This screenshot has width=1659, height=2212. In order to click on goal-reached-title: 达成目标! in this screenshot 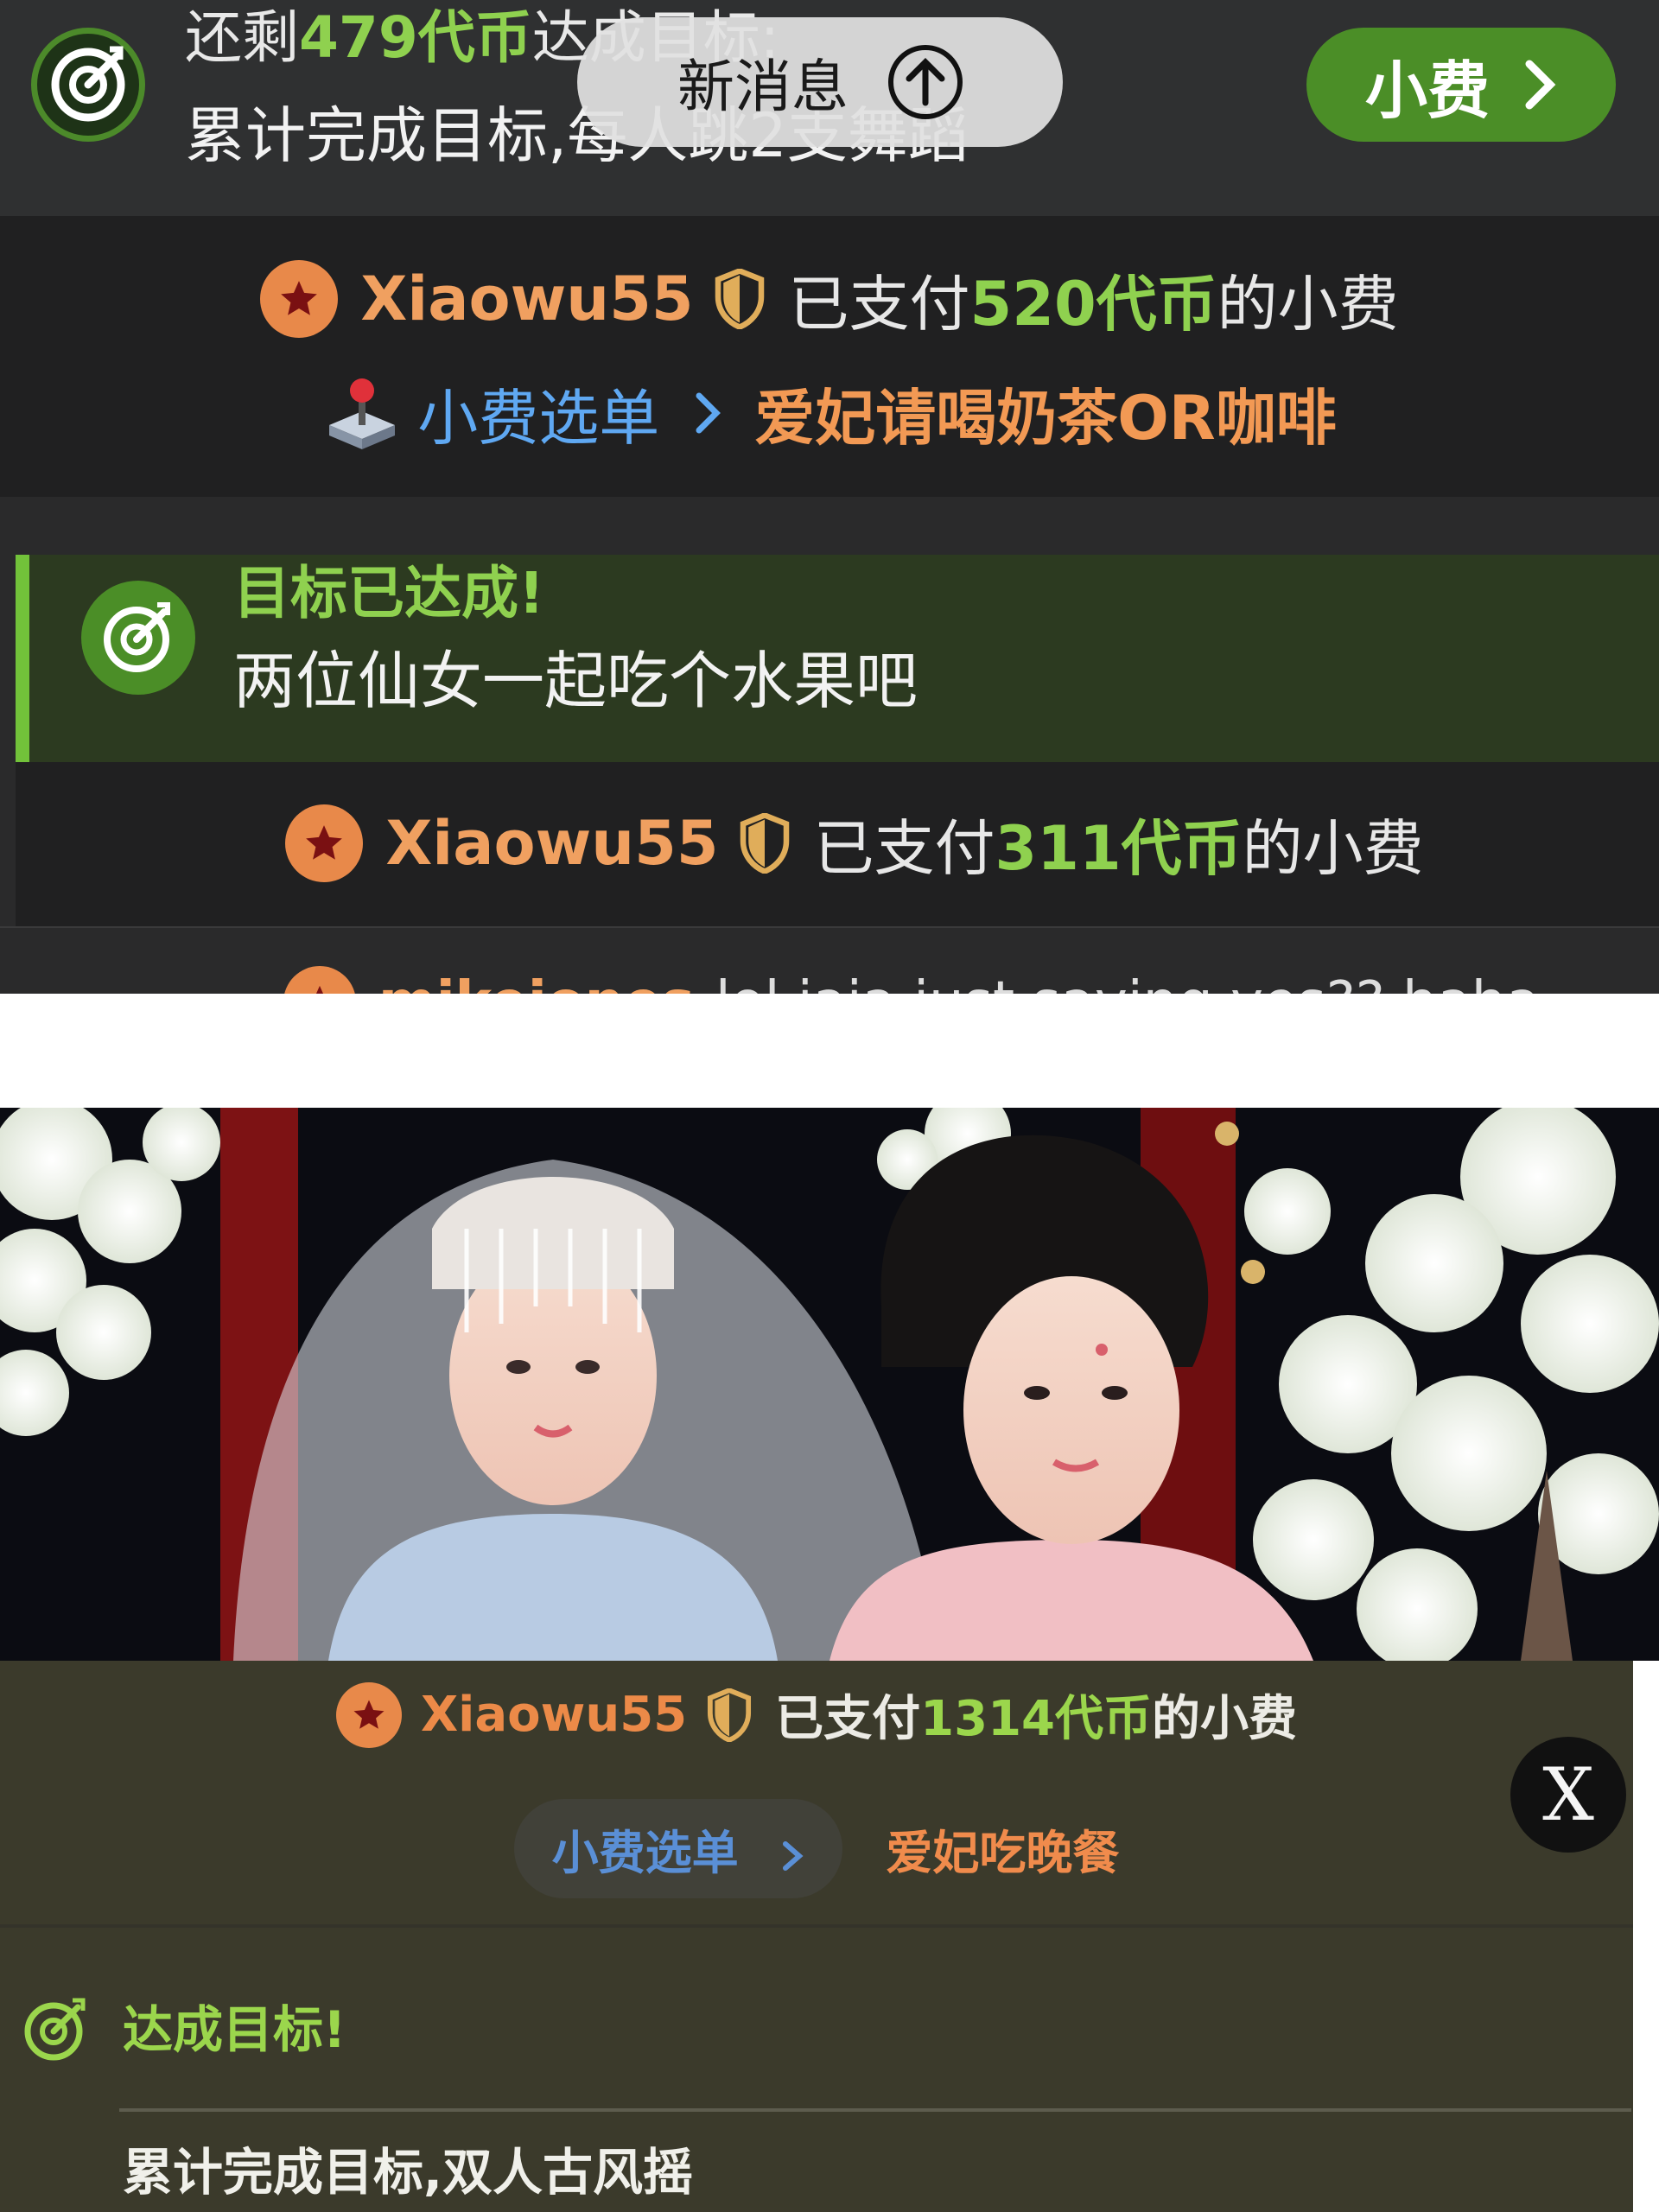, I will do `click(234, 2029)`.